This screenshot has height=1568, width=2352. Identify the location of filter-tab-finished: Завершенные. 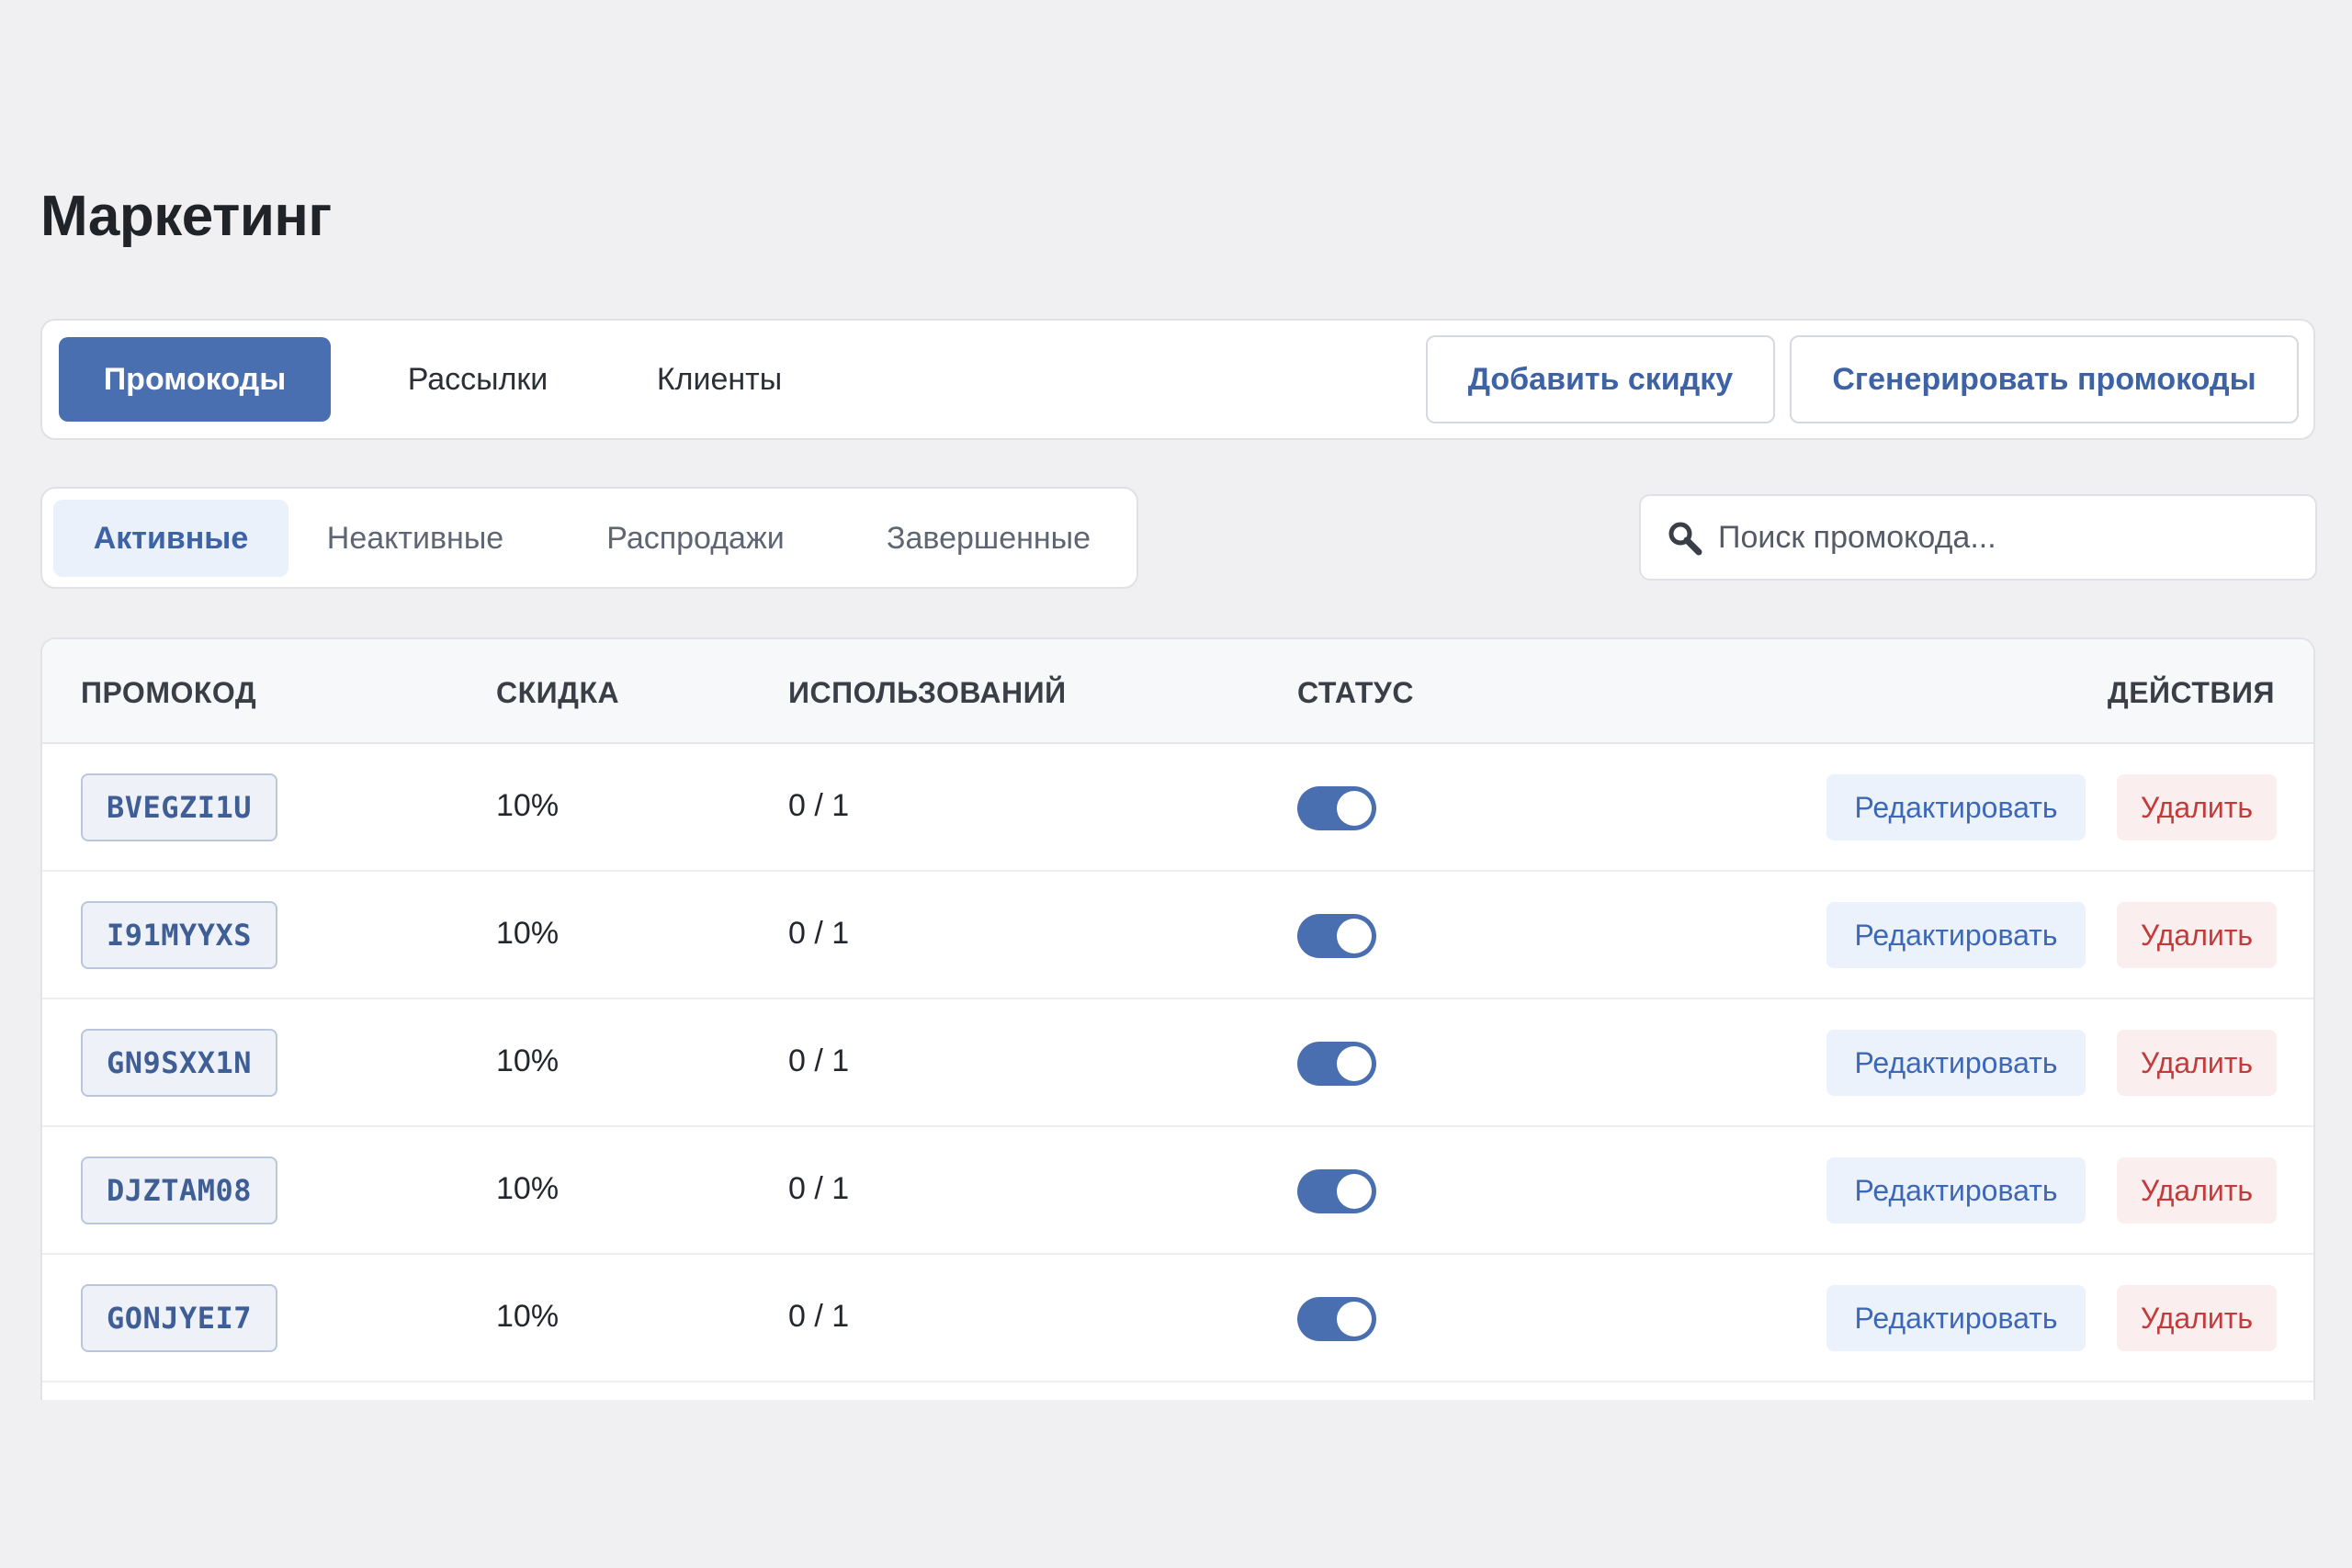
(988, 538).